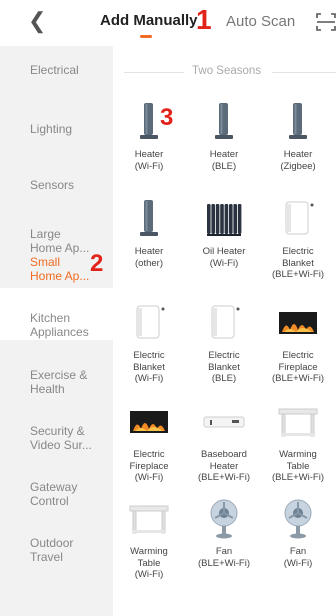  What do you see at coordinates (149, 367) in the screenshot?
I see `device-label: Electric Blanket (Wi-Fi)` at bounding box center [149, 367].